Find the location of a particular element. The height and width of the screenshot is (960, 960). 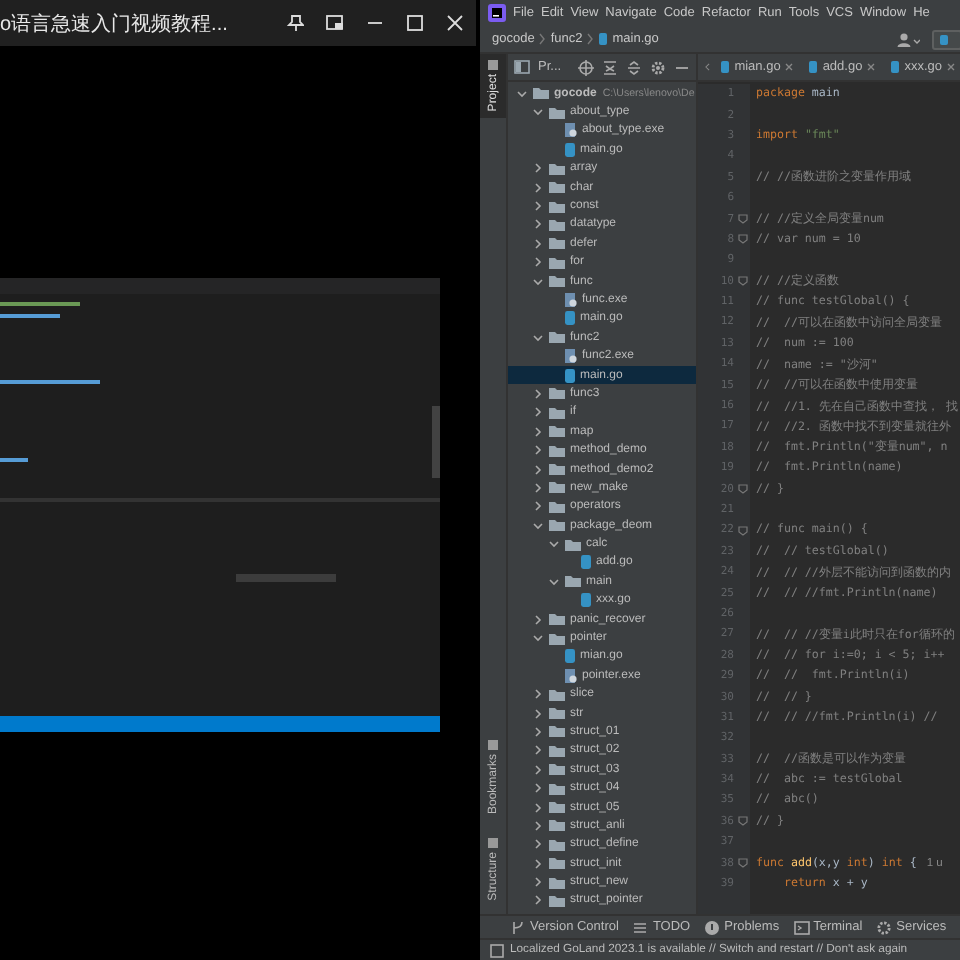

settings-icon is located at coordinates (657, 67).